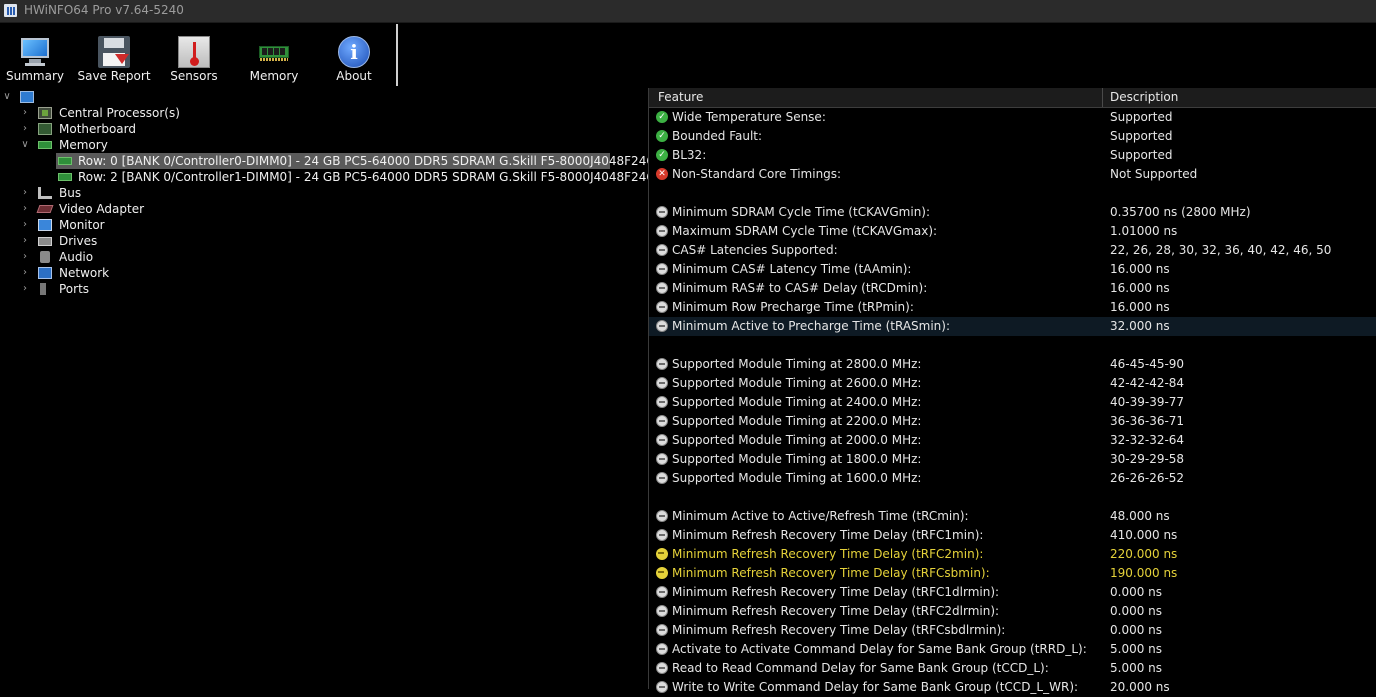 The width and height of the screenshot is (1376, 697). What do you see at coordinates (1012, 174) in the screenshot?
I see `detail-row: ✕ Non-Standard Core Timings: Not Supported` at bounding box center [1012, 174].